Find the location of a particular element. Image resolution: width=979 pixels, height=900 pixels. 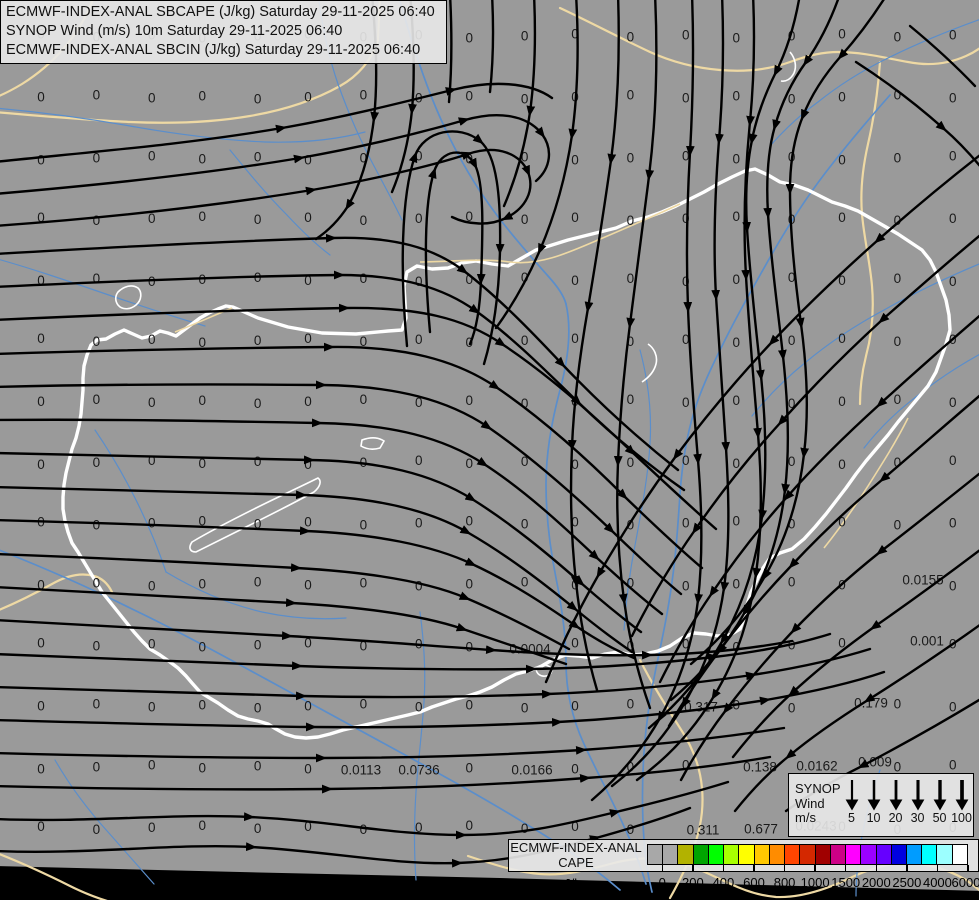

wind-speed-item: 5 is located at coordinates (852, 806).